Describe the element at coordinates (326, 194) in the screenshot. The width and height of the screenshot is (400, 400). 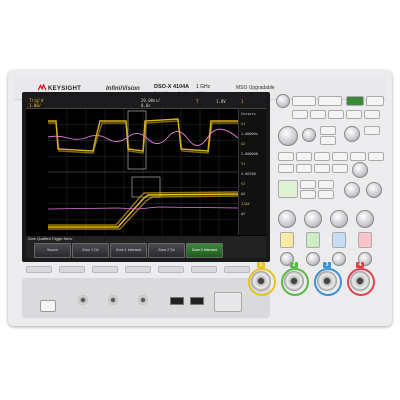
I see `mask-button` at that location.